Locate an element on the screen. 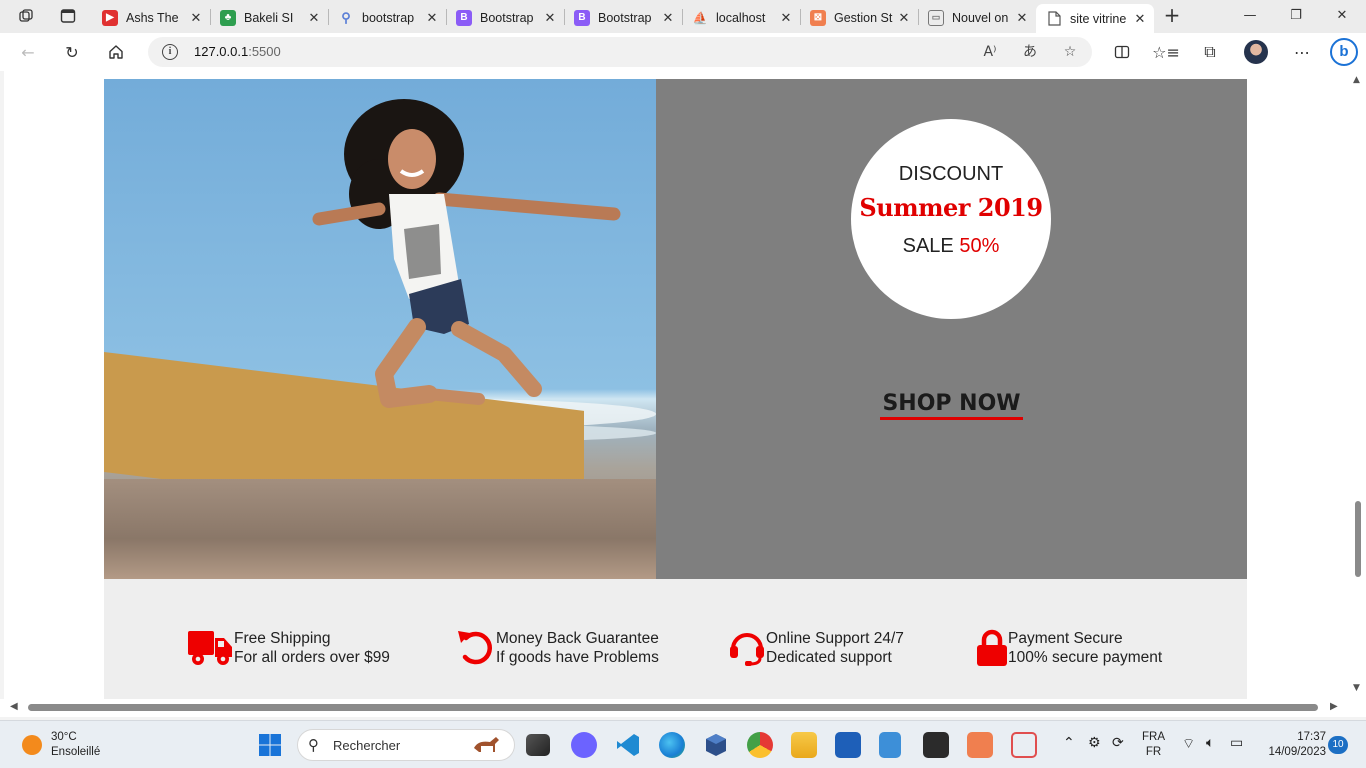 The image size is (1366, 768). tab-5: B Bootstrap ✕ is located at coordinates (623, 17).